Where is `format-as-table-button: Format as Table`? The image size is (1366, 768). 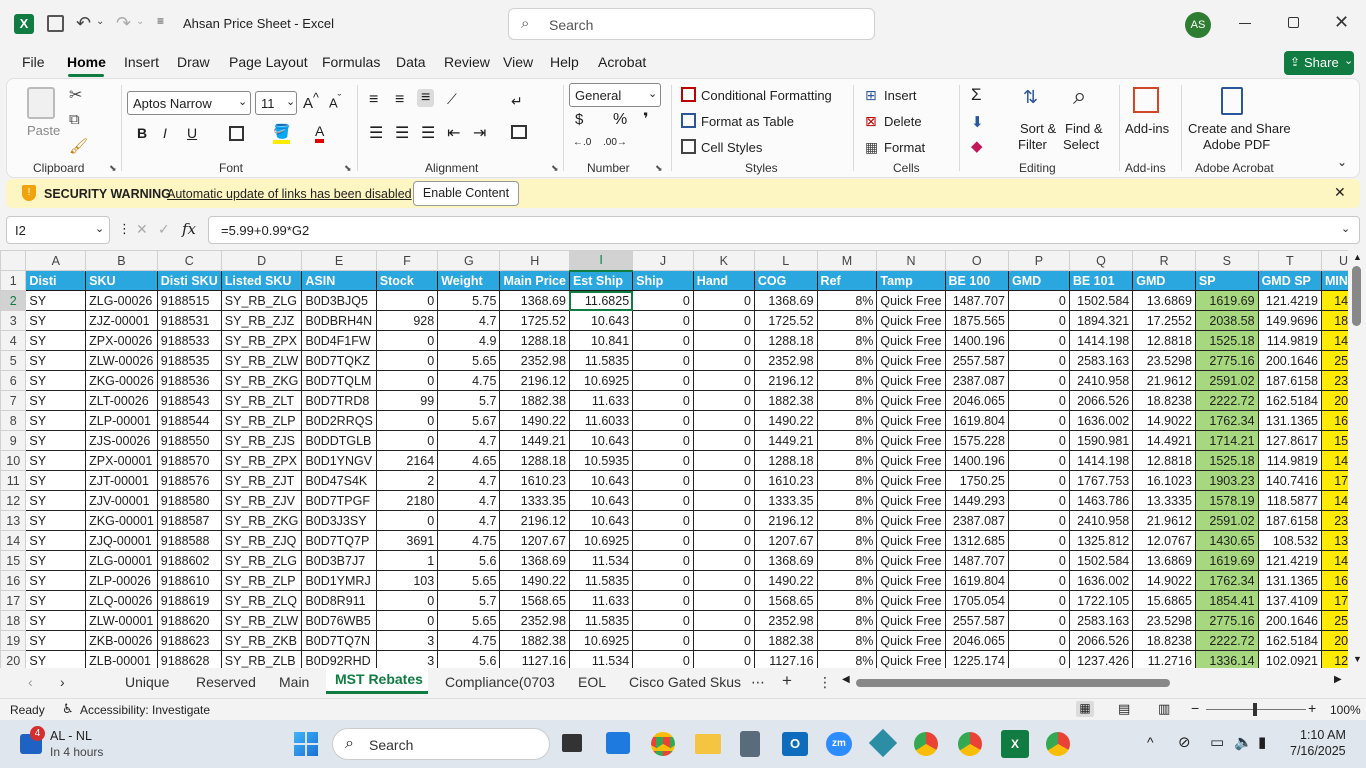 format-as-table-button: Format as Table is located at coordinates (747, 121).